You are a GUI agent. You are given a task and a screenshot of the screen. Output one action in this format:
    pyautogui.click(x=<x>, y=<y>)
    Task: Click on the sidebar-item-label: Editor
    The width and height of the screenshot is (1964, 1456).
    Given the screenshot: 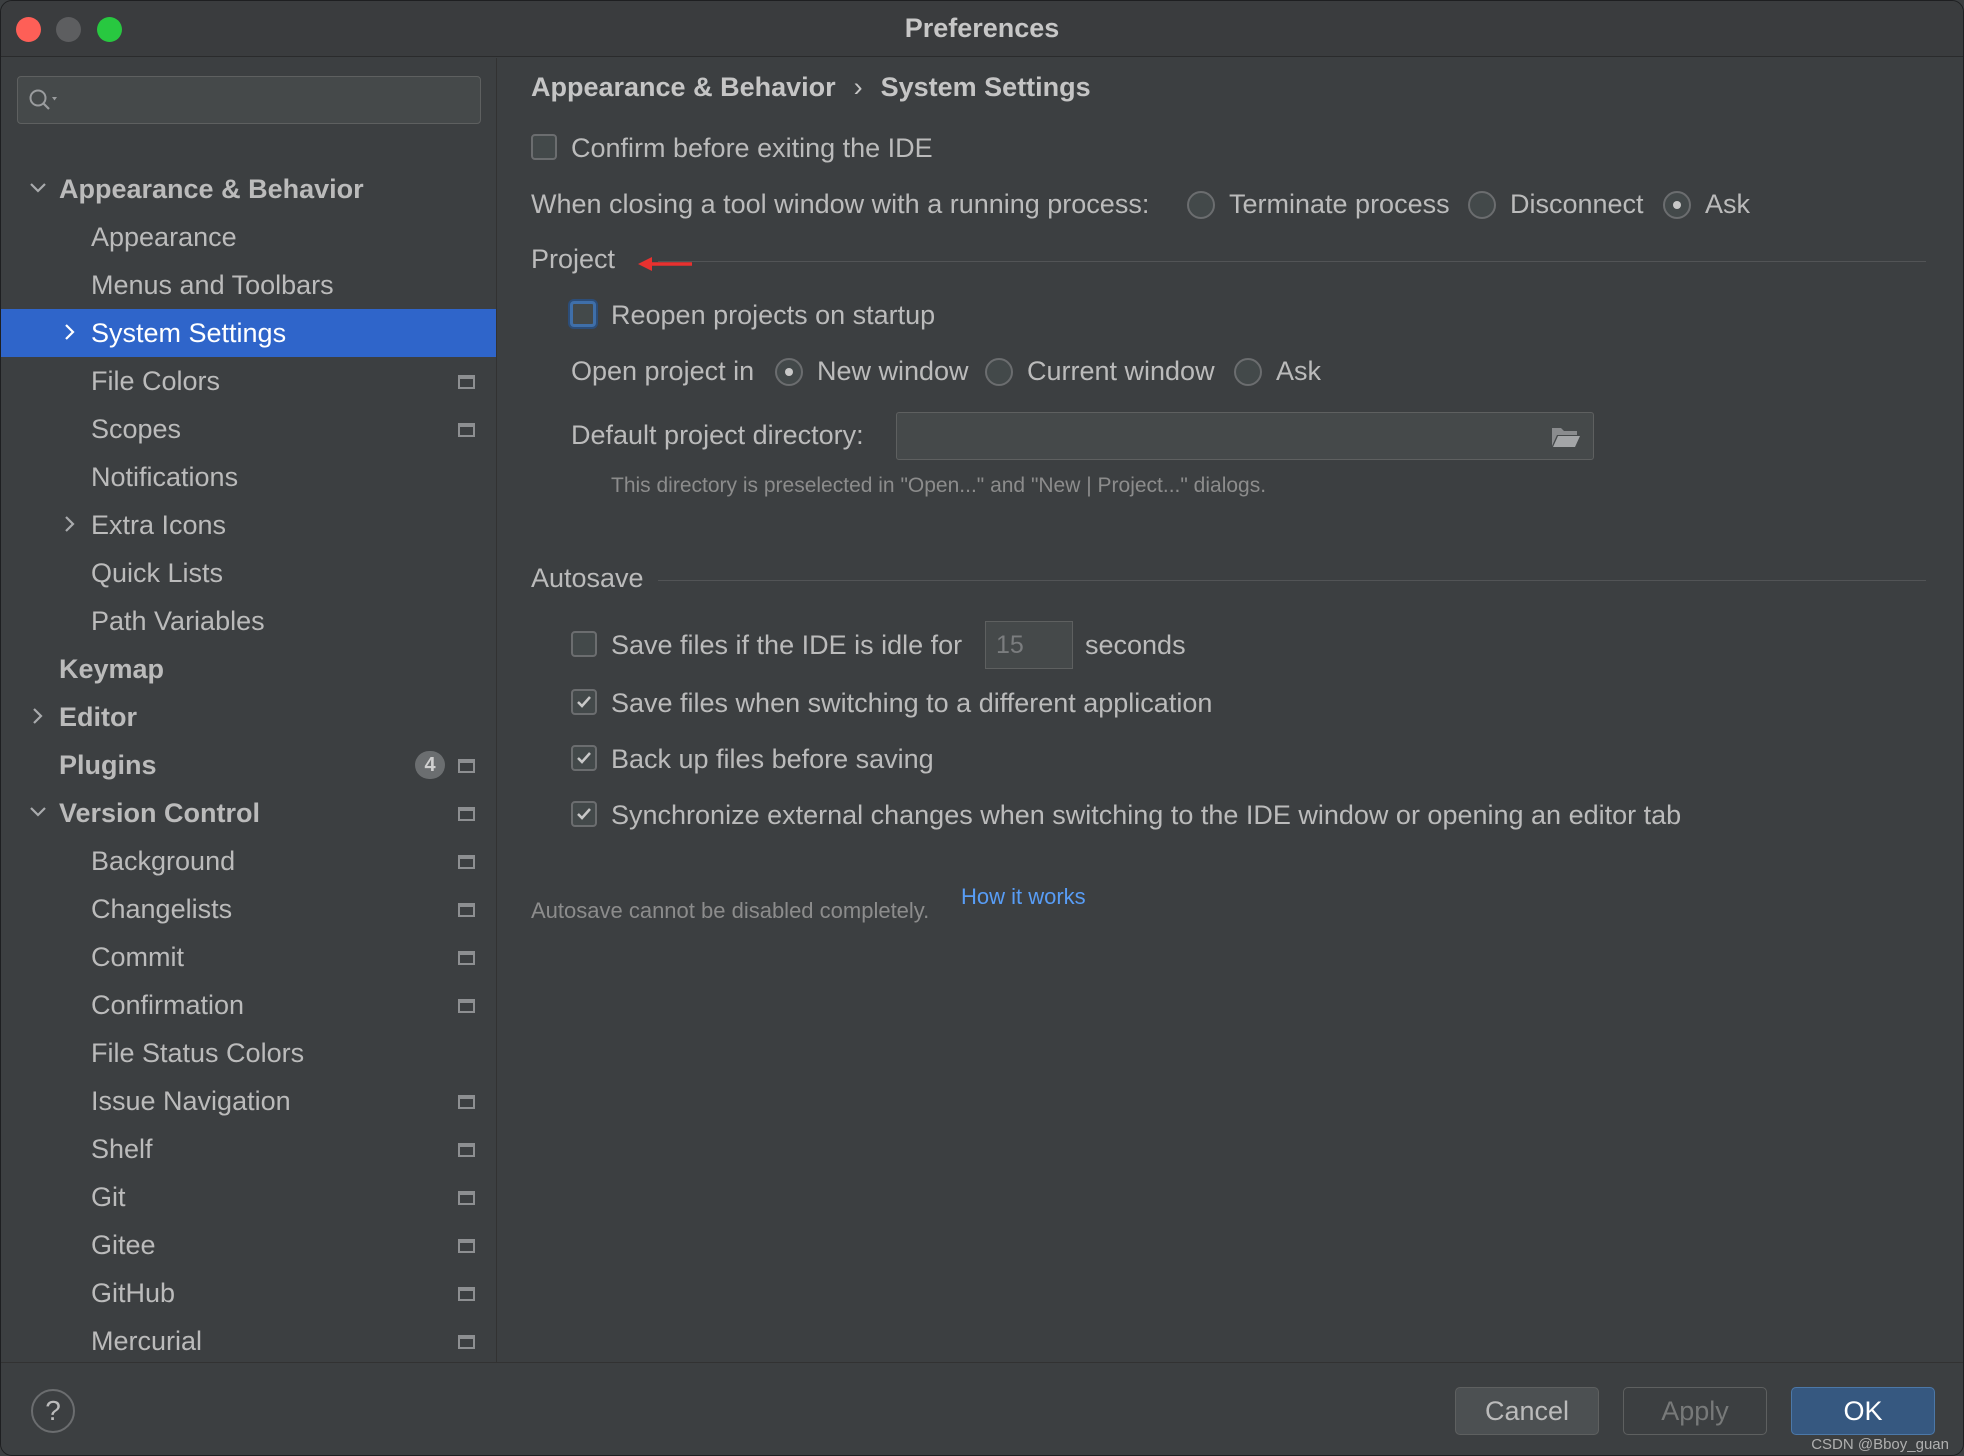 What is the action you would take?
    pyautogui.click(x=98, y=717)
    